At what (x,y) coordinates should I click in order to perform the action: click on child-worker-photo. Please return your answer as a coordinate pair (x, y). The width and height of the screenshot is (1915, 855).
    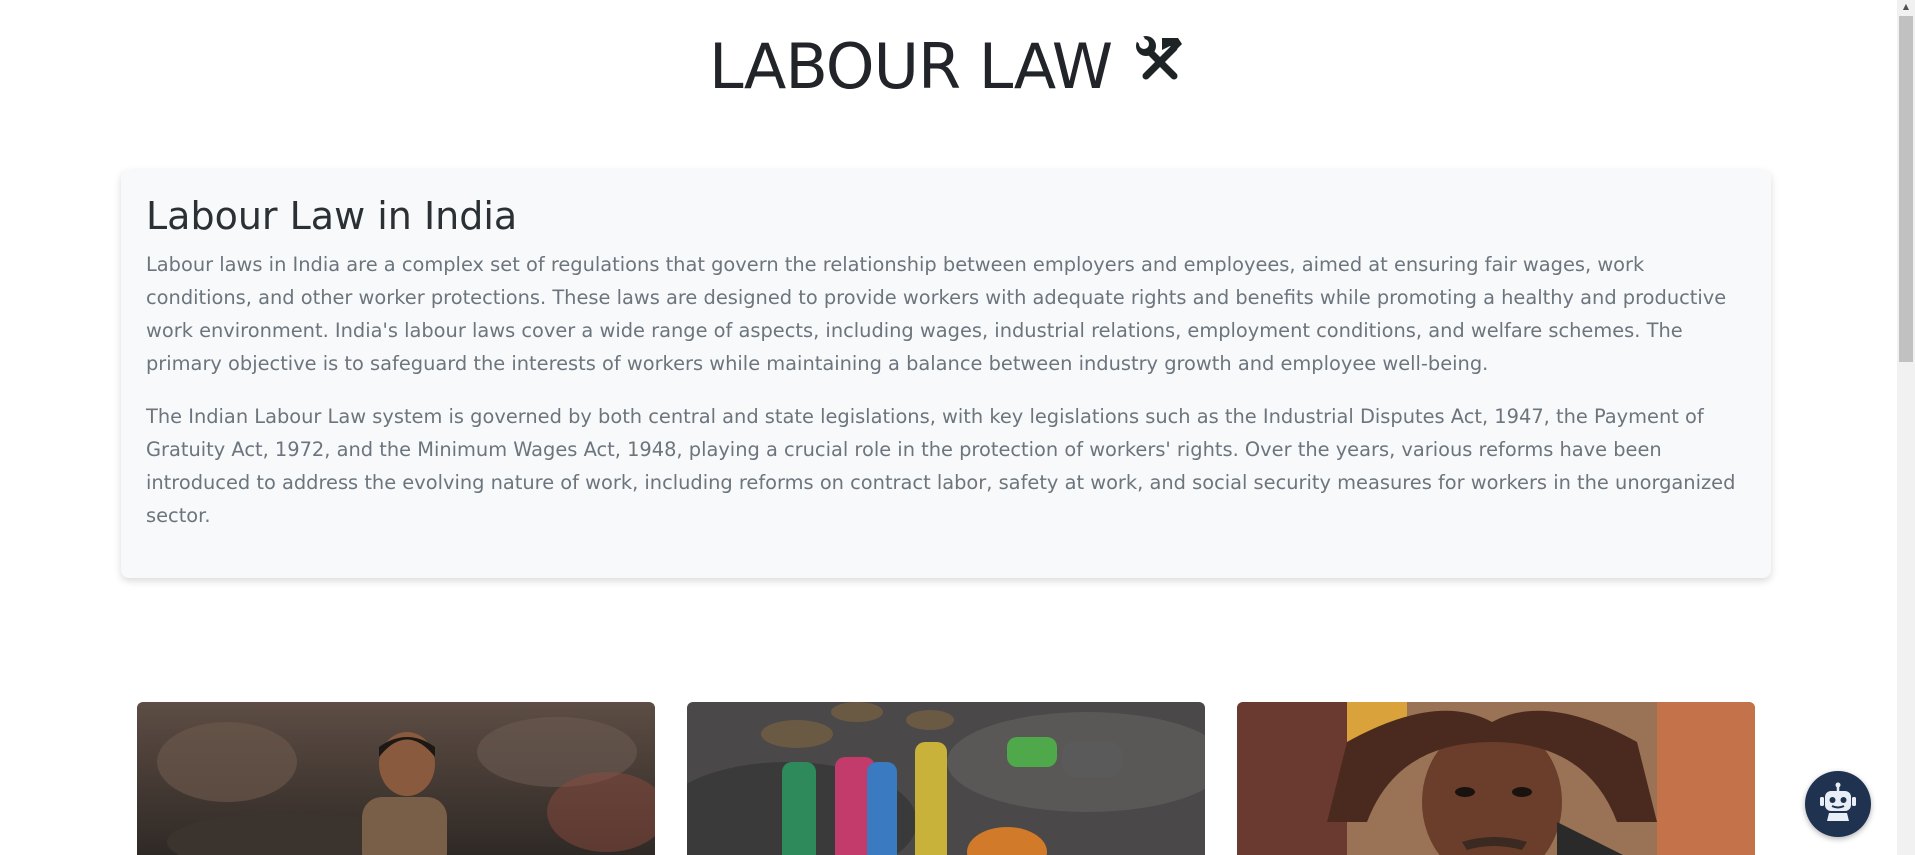
    Looking at the image, I should click on (396, 778).